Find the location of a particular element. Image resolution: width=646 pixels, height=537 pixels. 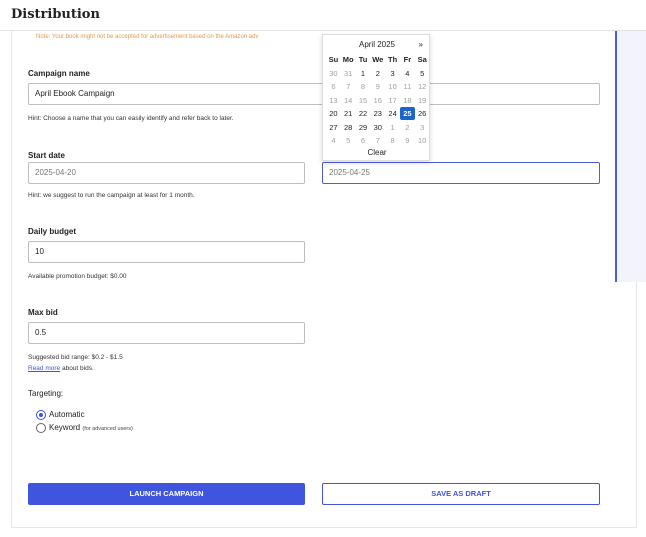

week-row: 13 14 15 16 17 18 19 is located at coordinates (378, 101).